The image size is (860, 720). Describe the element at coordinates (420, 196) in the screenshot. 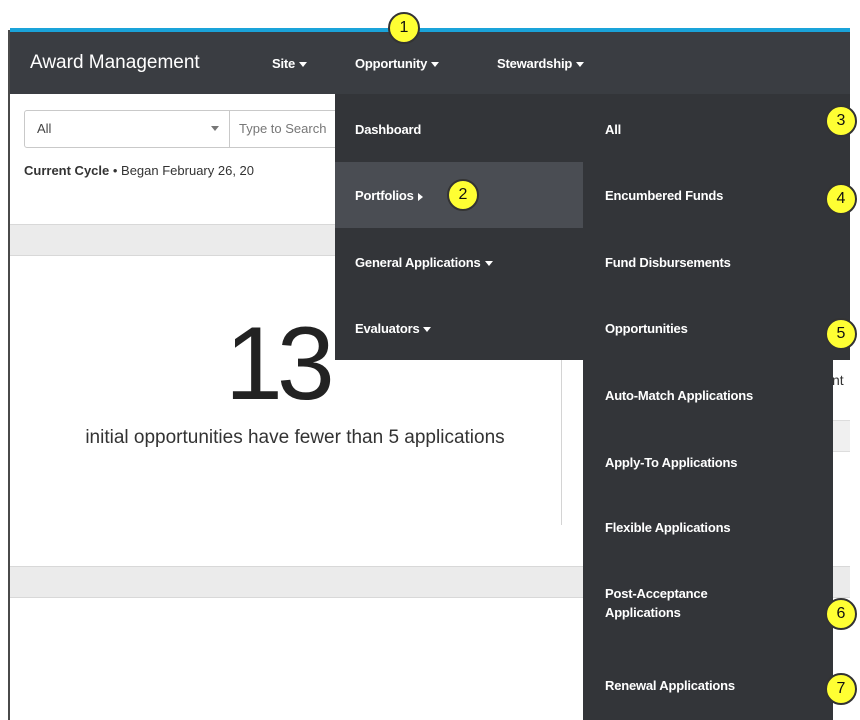

I see `chevron-right-icon` at that location.